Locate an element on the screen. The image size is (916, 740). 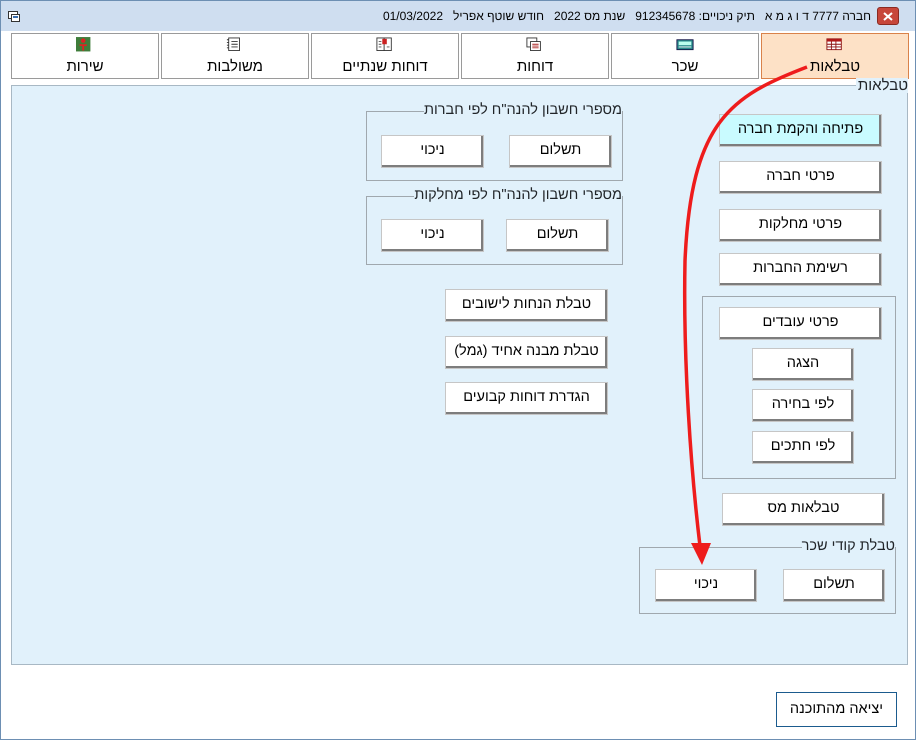
window-title: חודש שוטף אפריל is located at coordinates (498, 16).